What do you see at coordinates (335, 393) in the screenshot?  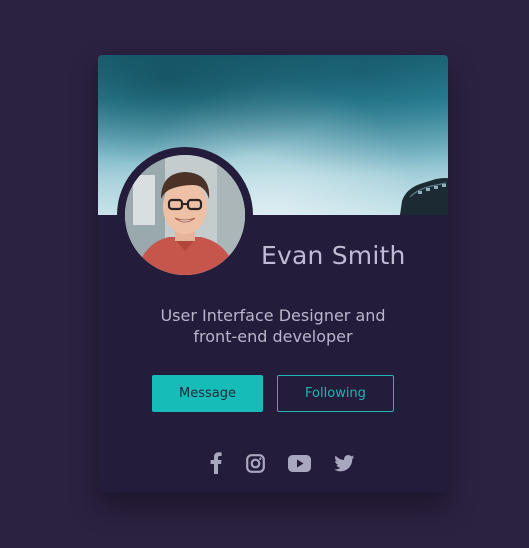 I see `following-button: Following` at bounding box center [335, 393].